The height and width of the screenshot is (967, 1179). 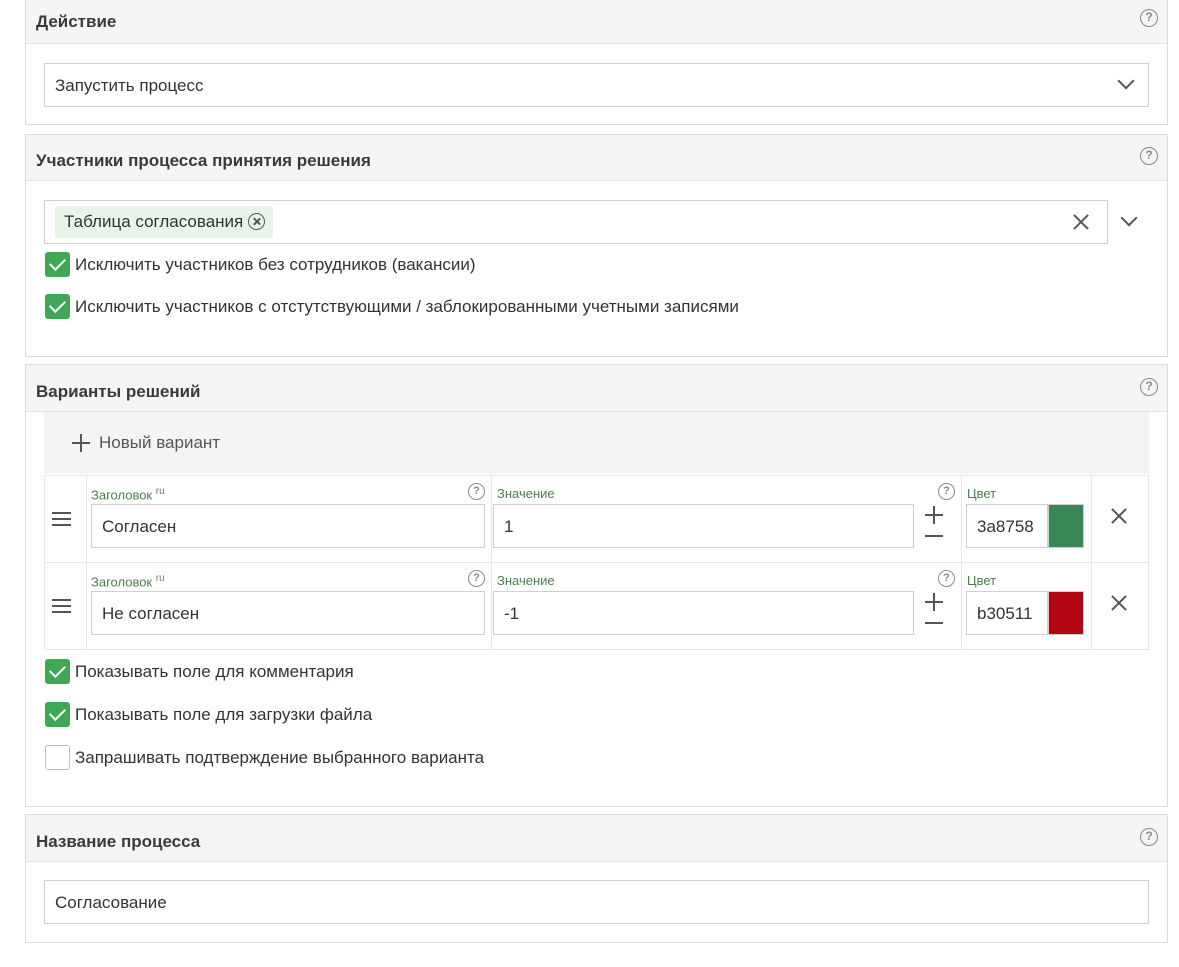 I want to click on new-variant-label: Новый вариант, so click(x=160, y=442).